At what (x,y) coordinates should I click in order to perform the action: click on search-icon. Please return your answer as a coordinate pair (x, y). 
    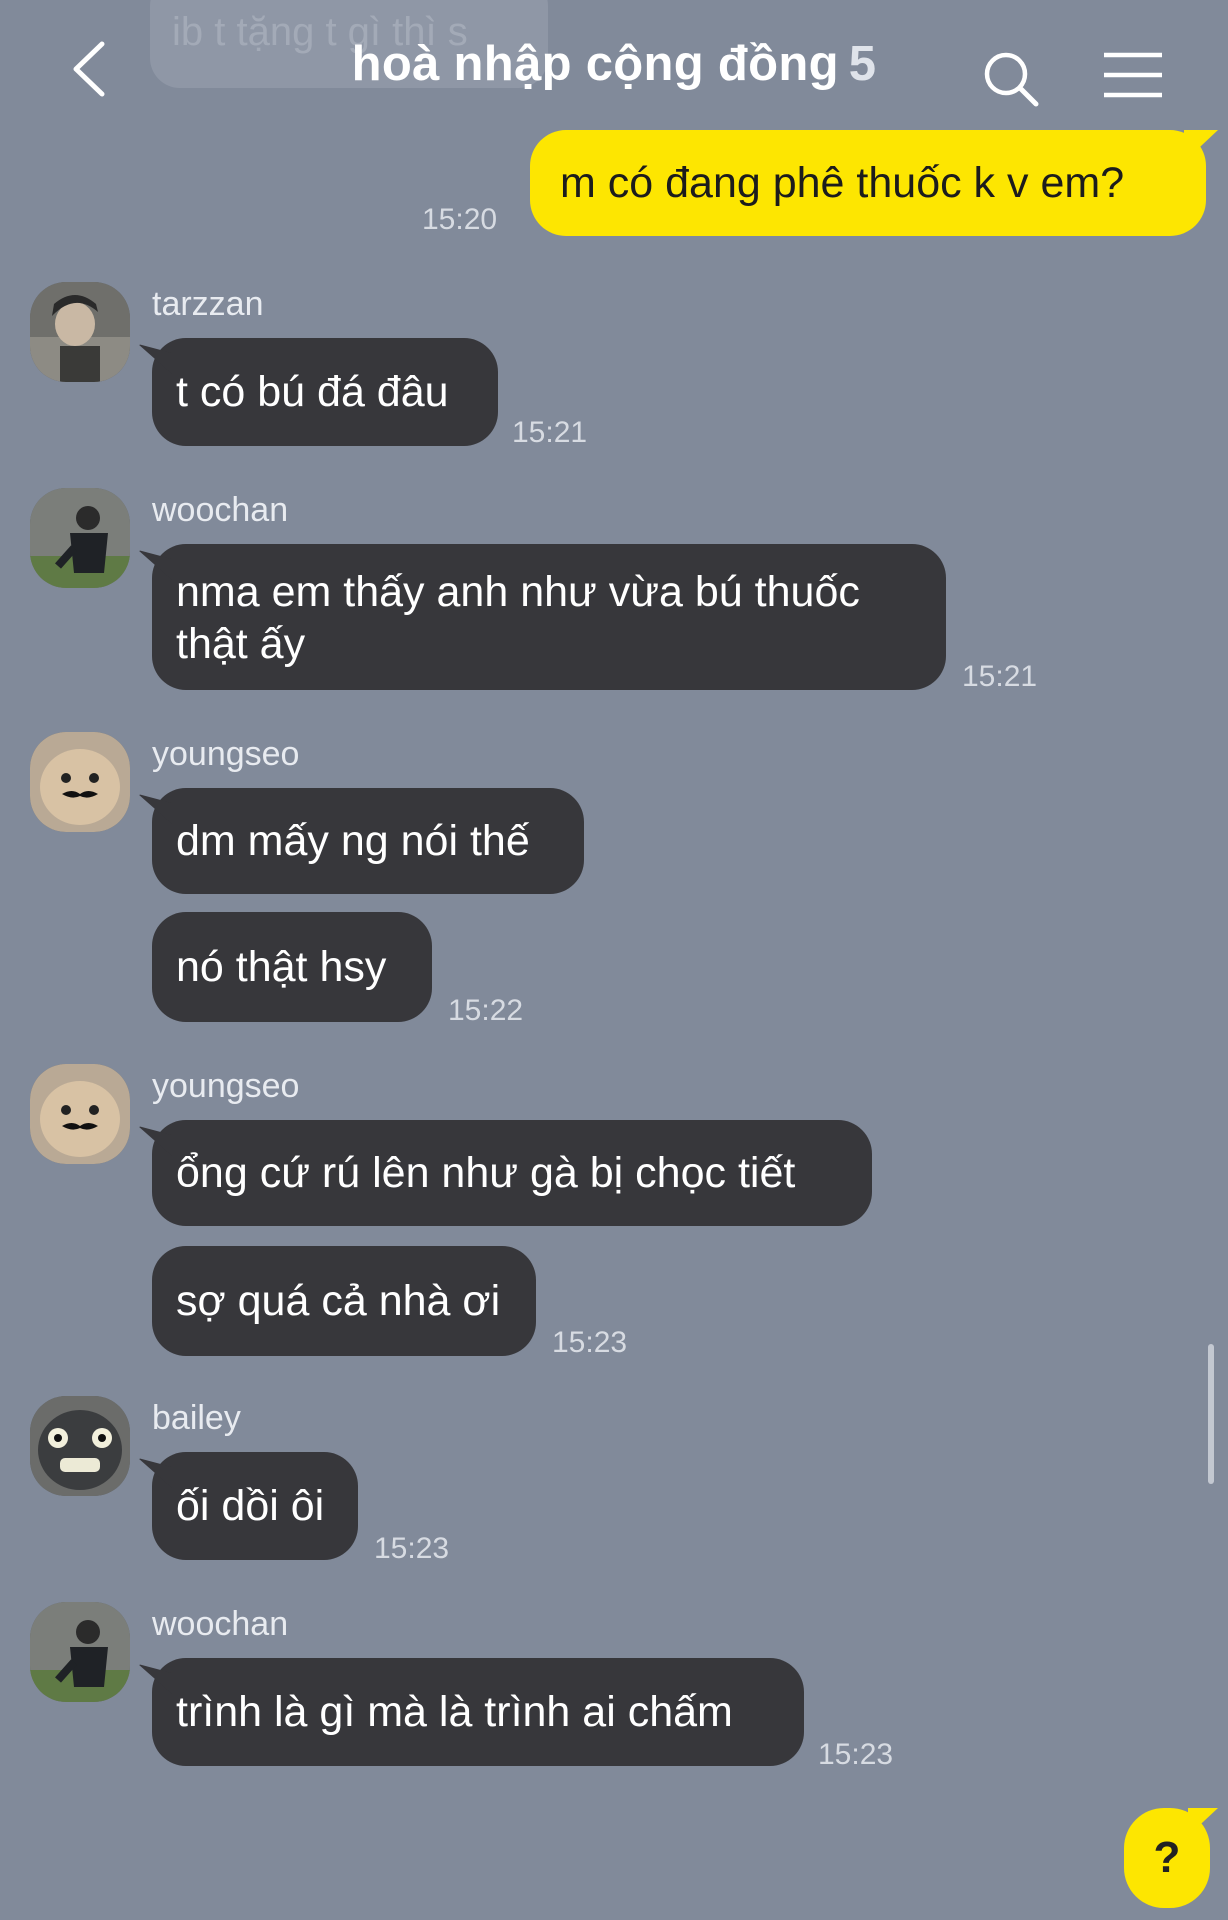
    Looking at the image, I should click on (1011, 79).